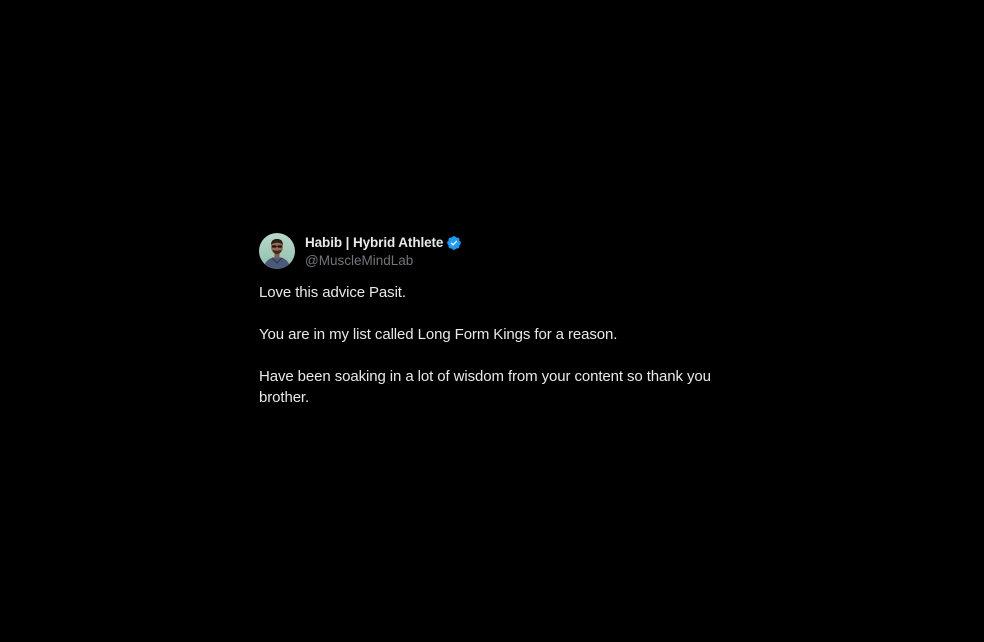  What do you see at coordinates (383, 260) in the screenshot?
I see `author-handle: @MuscleMindLab` at bounding box center [383, 260].